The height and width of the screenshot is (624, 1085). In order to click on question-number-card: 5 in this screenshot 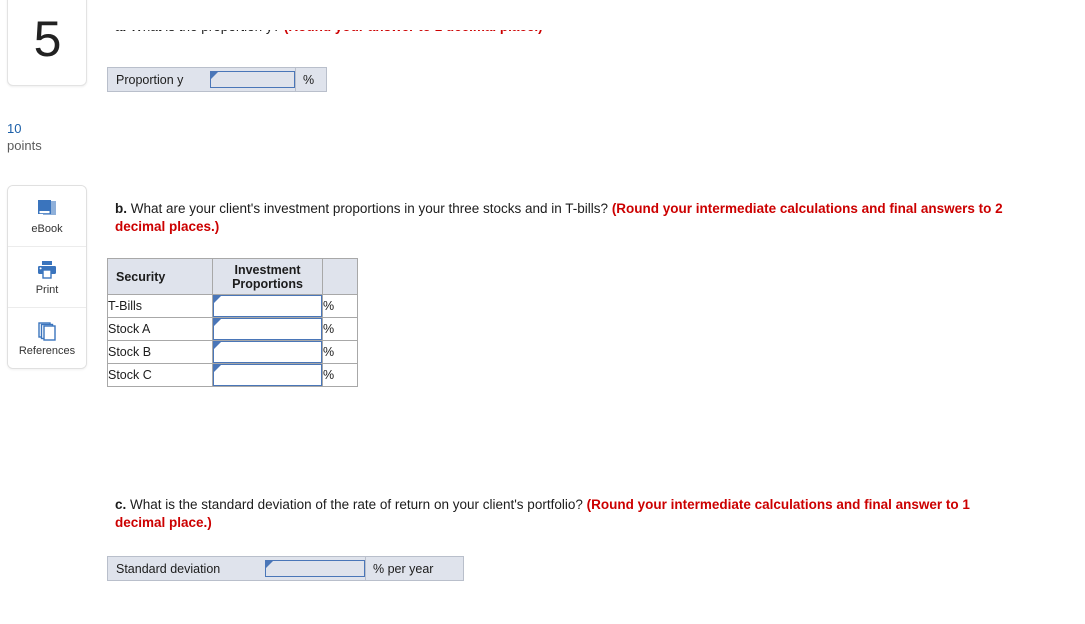, I will do `click(47, 43)`.